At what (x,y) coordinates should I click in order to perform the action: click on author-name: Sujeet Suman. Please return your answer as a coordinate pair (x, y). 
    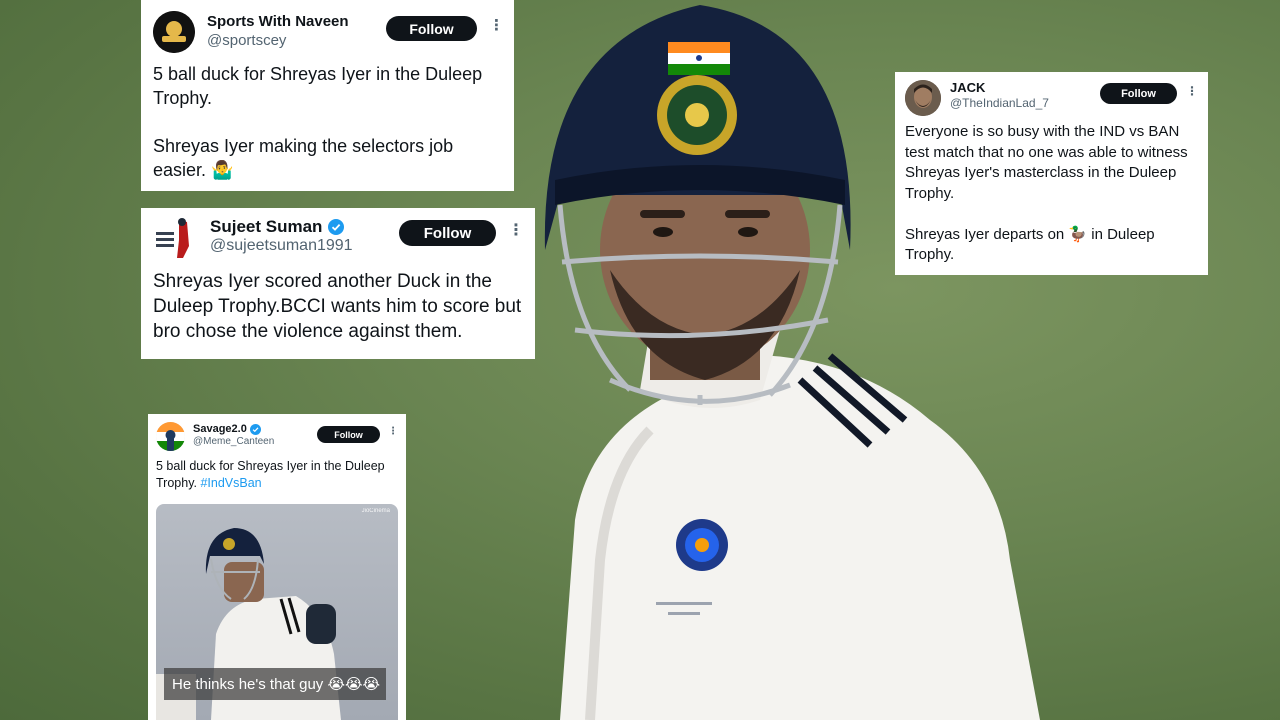
    Looking at the image, I should click on (277, 227).